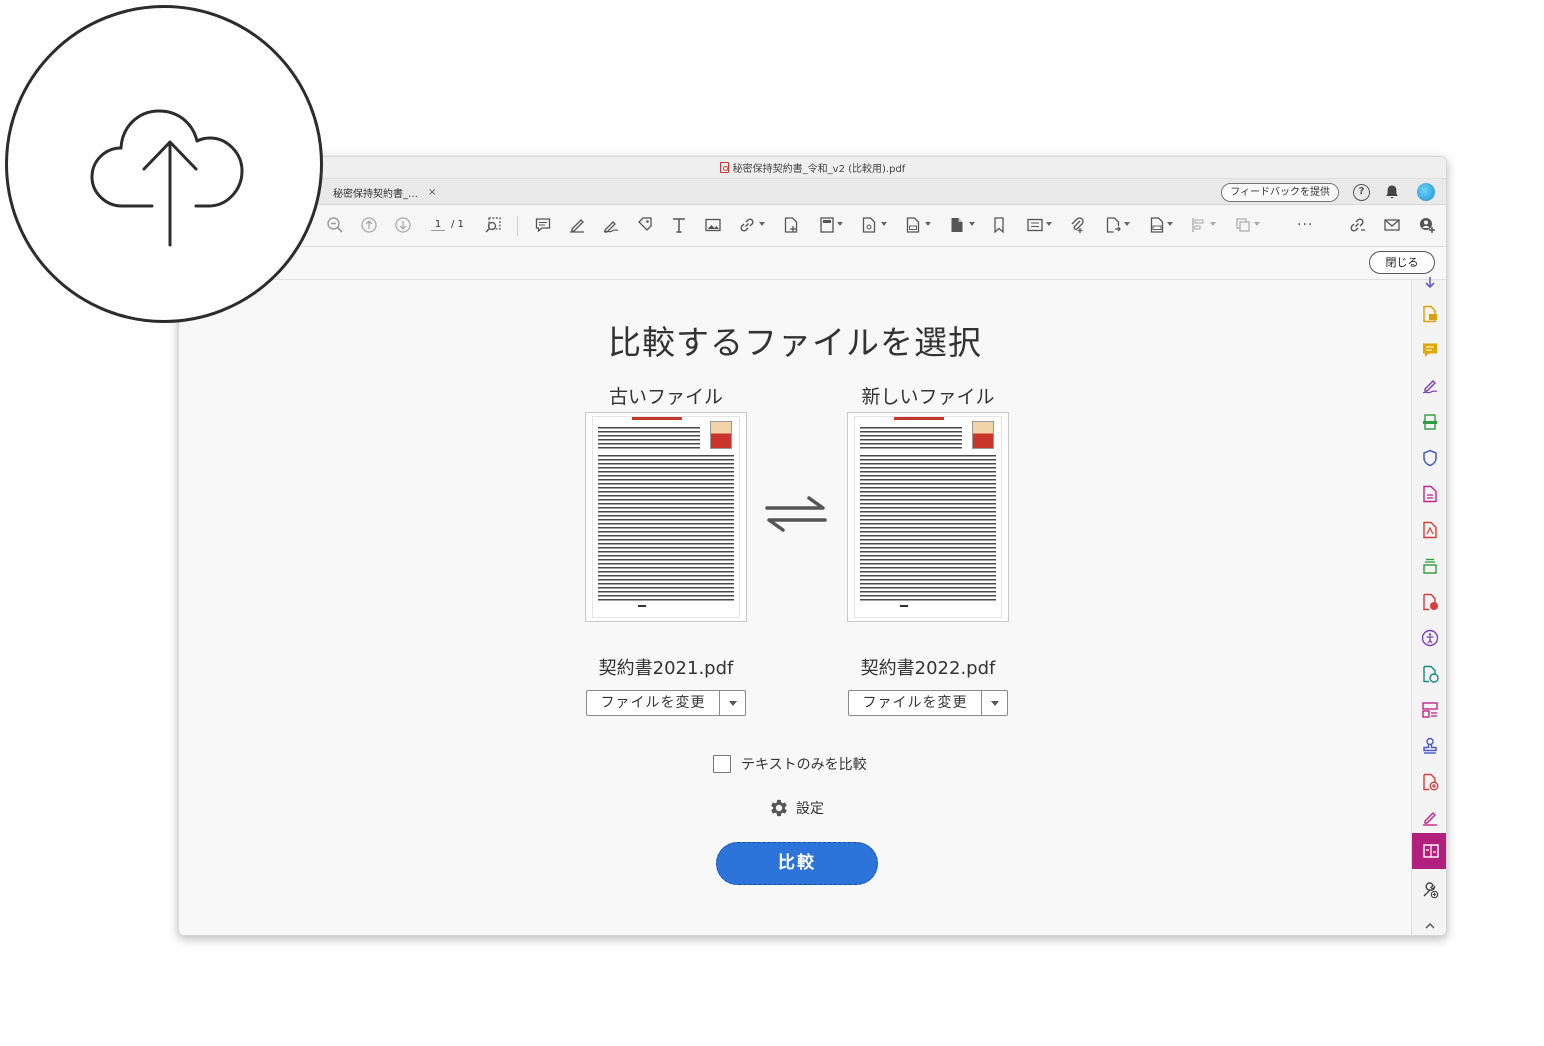 This screenshot has height=1046, width=1544. Describe the element at coordinates (1430, 350) in the screenshot. I see `comment-icon` at that location.